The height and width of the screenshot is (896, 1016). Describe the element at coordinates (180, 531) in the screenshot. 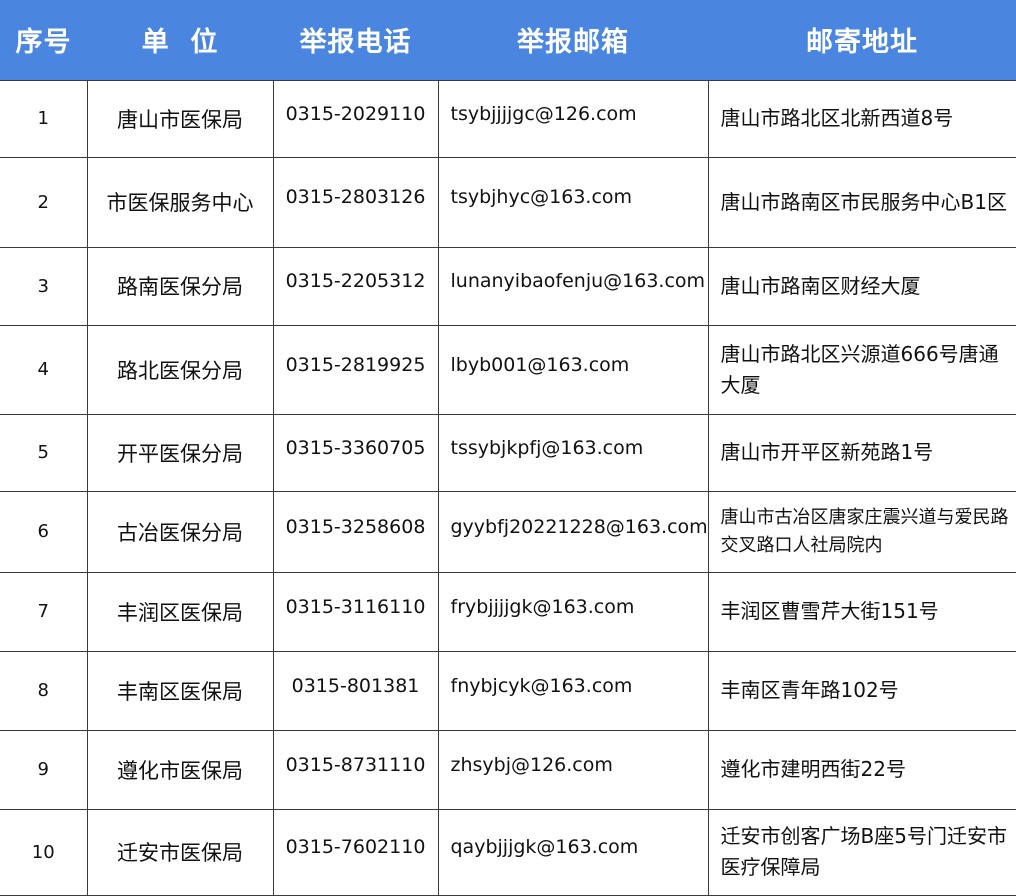

I see `cell-unit: 古冶医保分局` at that location.